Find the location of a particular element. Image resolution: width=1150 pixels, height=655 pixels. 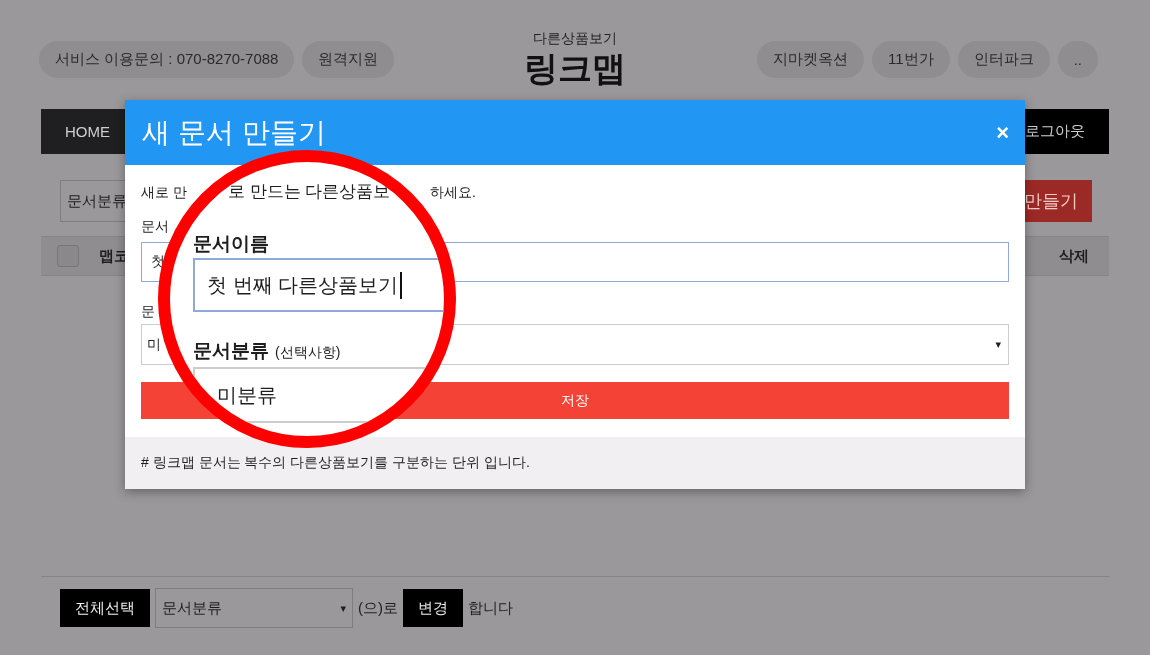

to-text: (으)로 is located at coordinates (378, 608).